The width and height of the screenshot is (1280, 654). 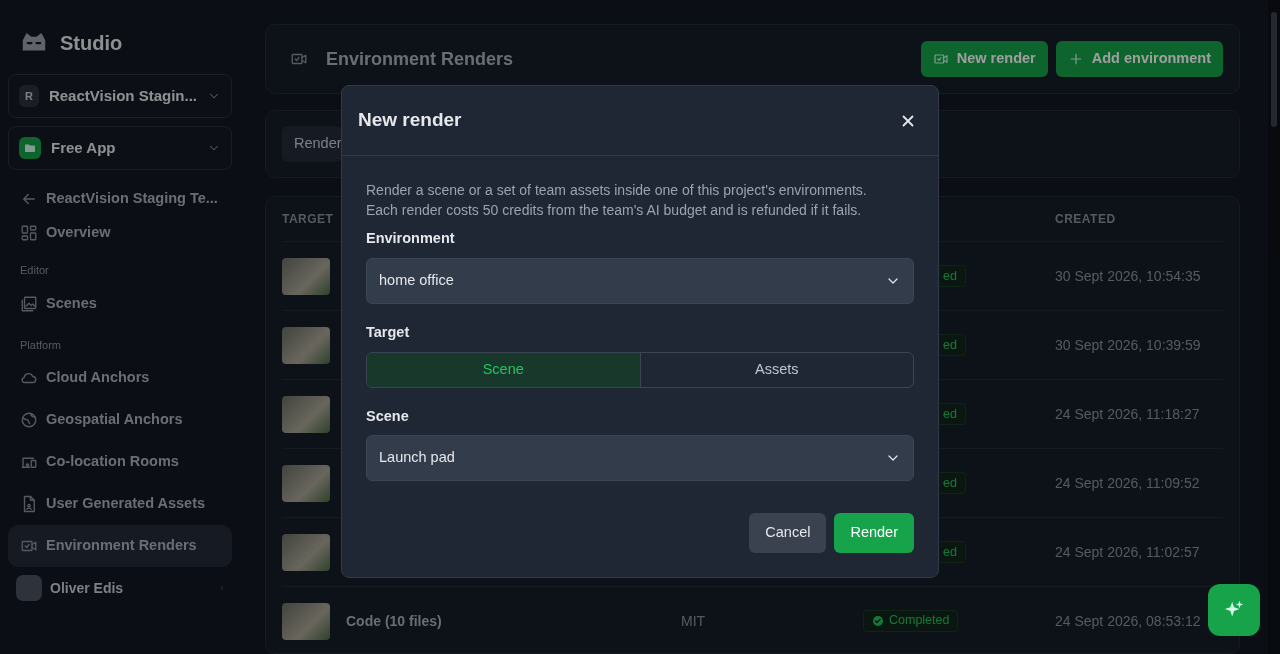 What do you see at coordinates (34, 270) in the screenshot?
I see `section-heading: Editor` at bounding box center [34, 270].